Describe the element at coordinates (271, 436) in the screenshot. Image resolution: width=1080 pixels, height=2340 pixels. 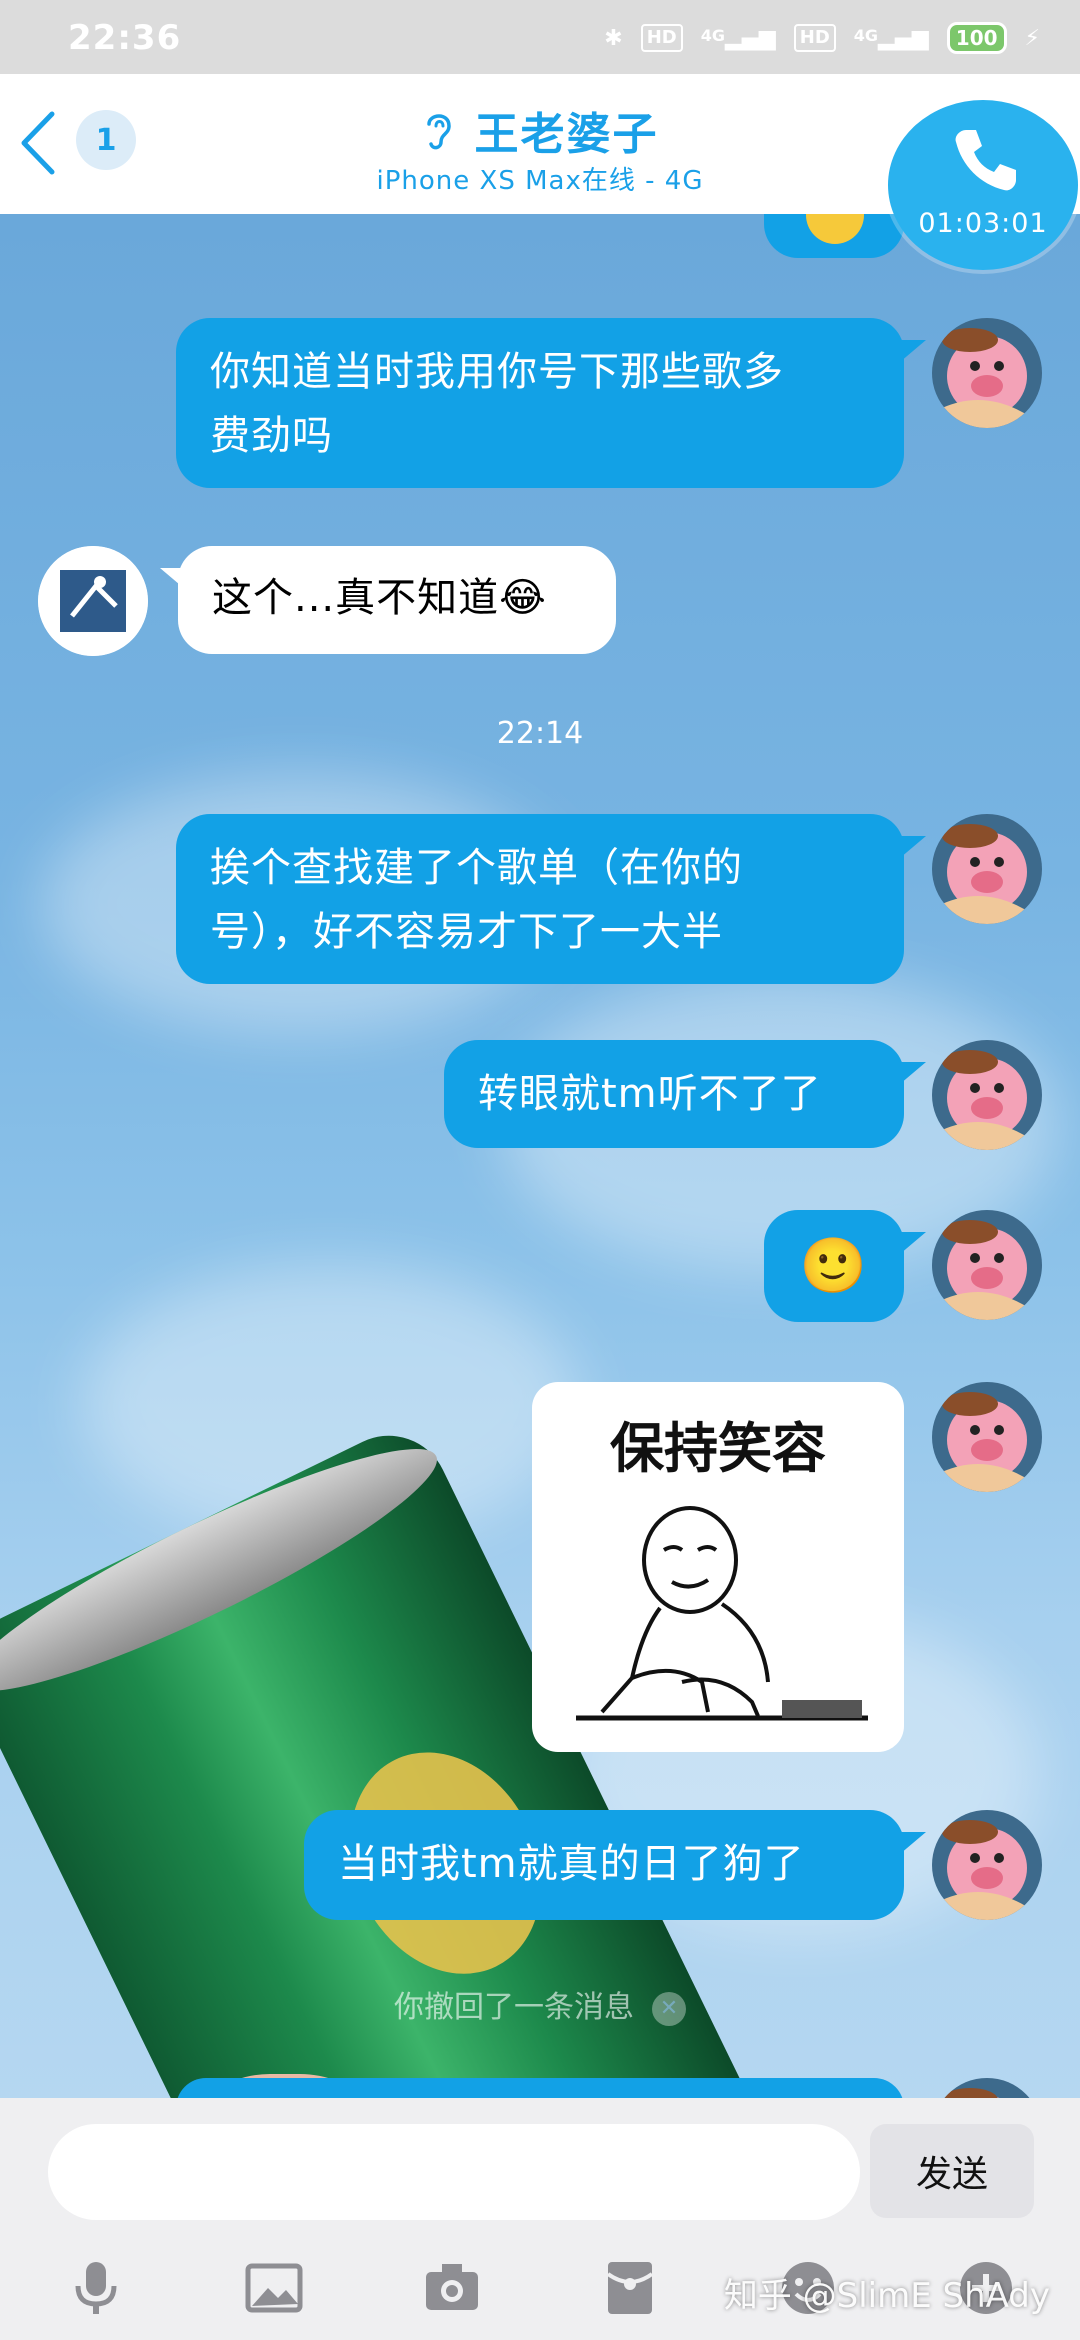
I see `message-text: 费劲吗` at that location.